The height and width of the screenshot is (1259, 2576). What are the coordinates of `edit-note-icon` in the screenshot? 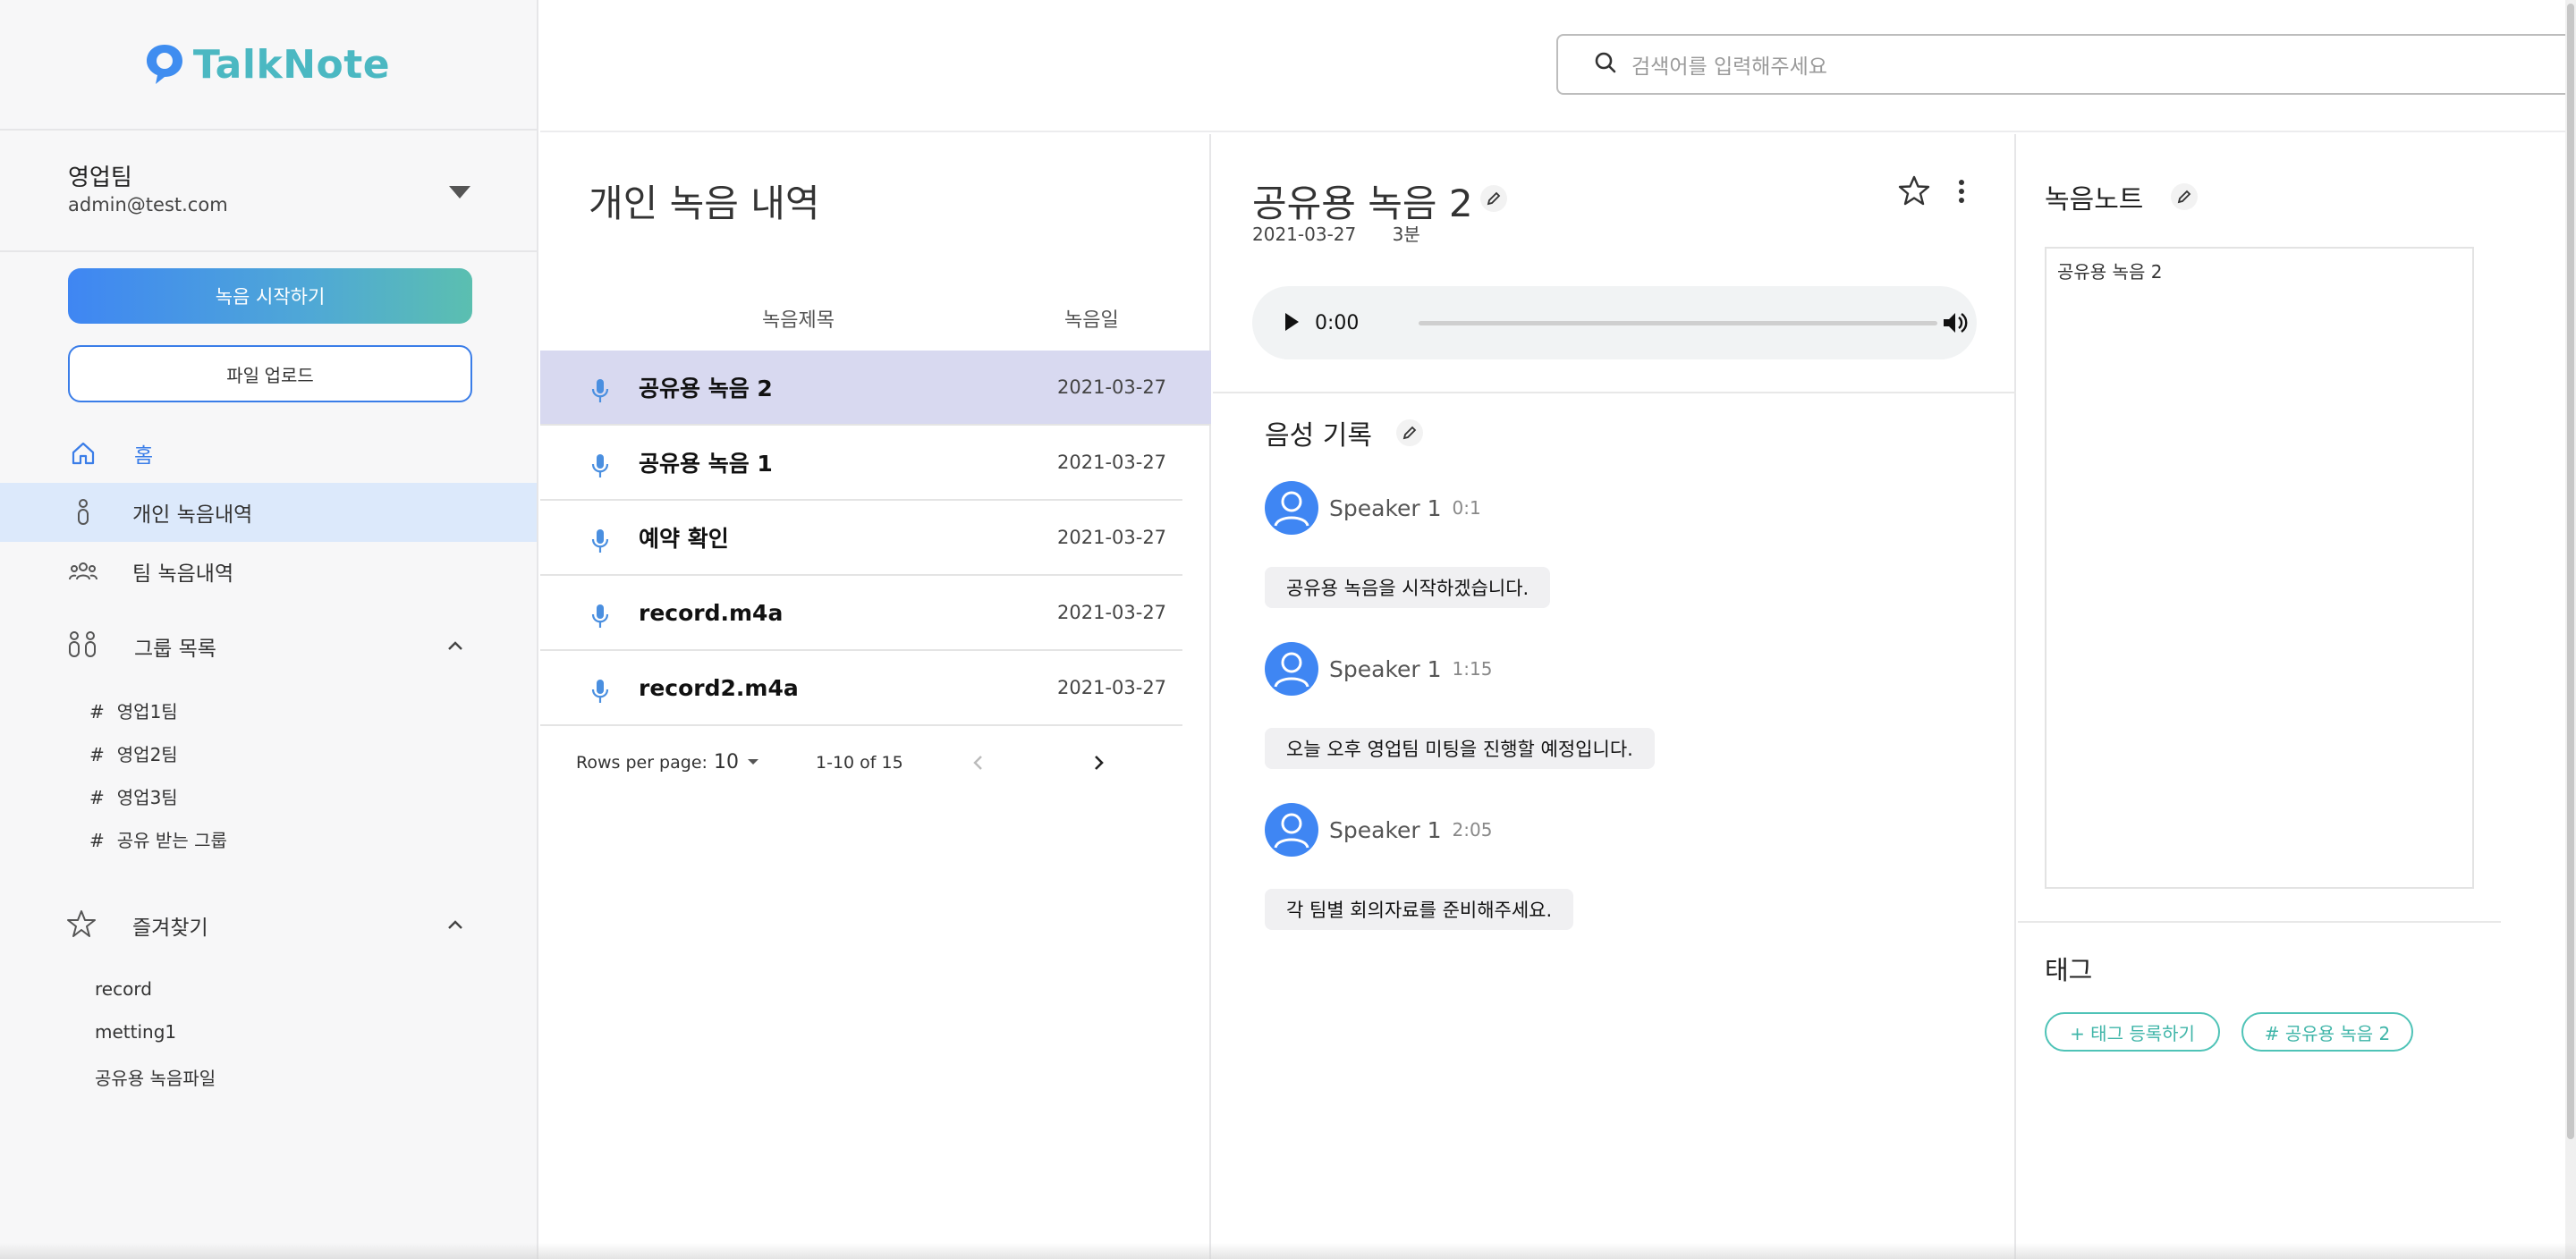 It's located at (2184, 198).